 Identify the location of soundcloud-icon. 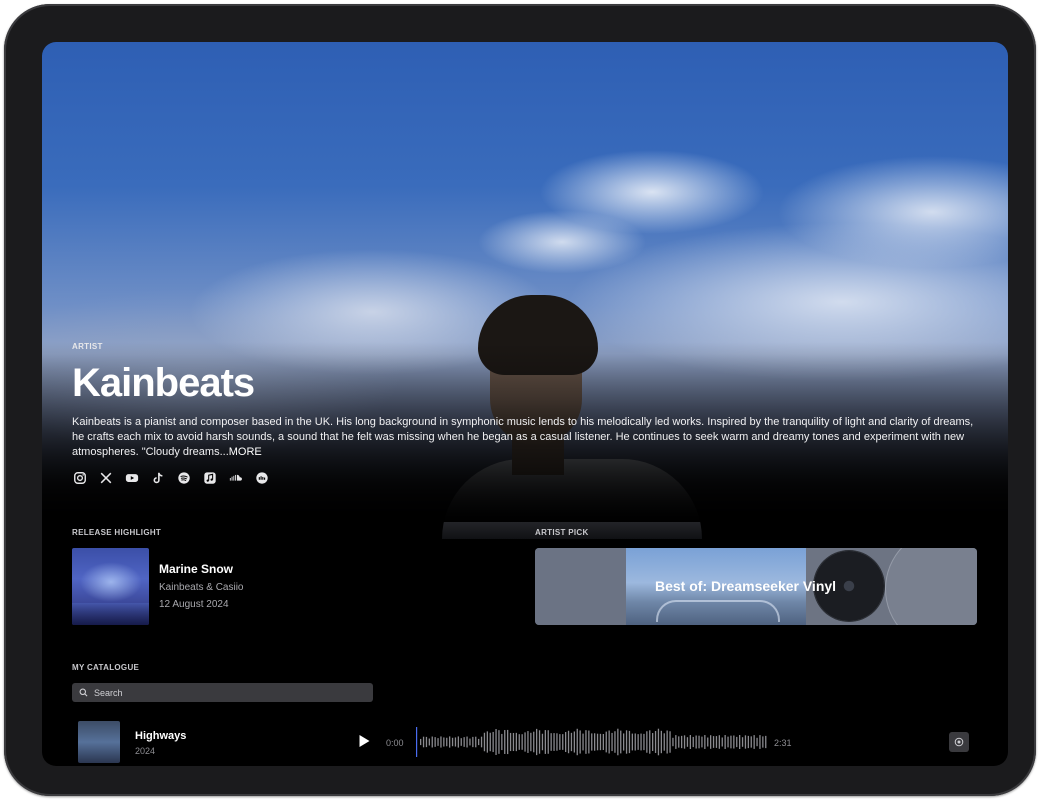
(236, 478).